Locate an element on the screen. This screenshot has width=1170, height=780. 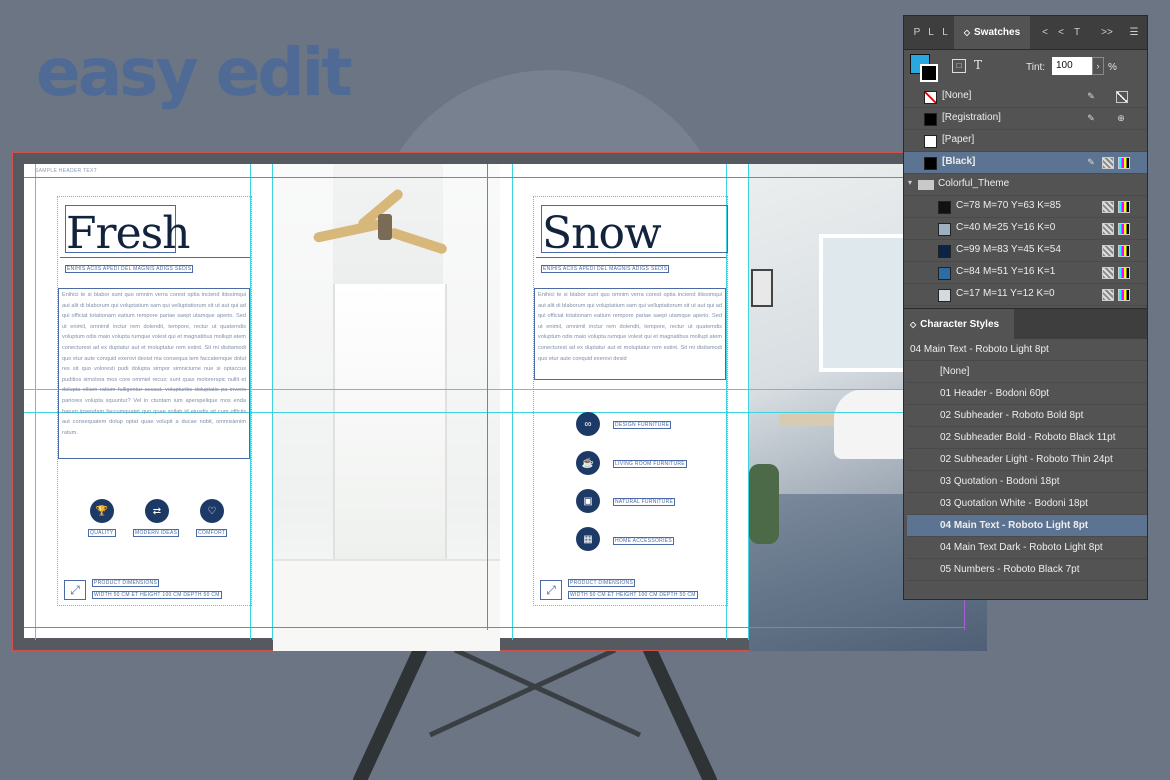
feature-label: LIVING ROOM FURNITURE is located at coordinates (650, 464).